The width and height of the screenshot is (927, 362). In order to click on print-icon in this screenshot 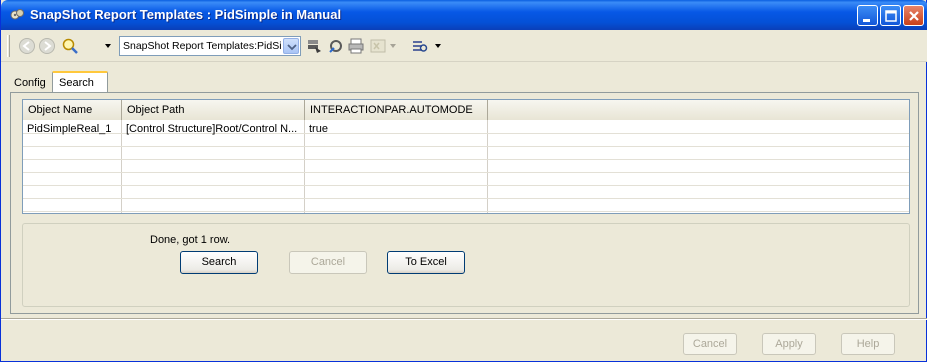, I will do `click(356, 46)`.